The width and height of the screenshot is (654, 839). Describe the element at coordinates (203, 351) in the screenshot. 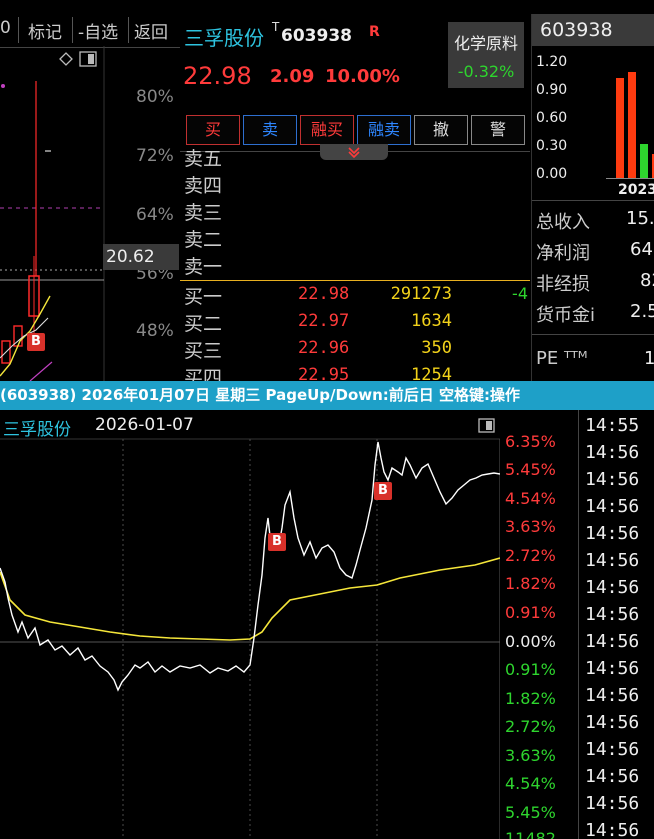

I see `buy-level-label: 买三` at that location.